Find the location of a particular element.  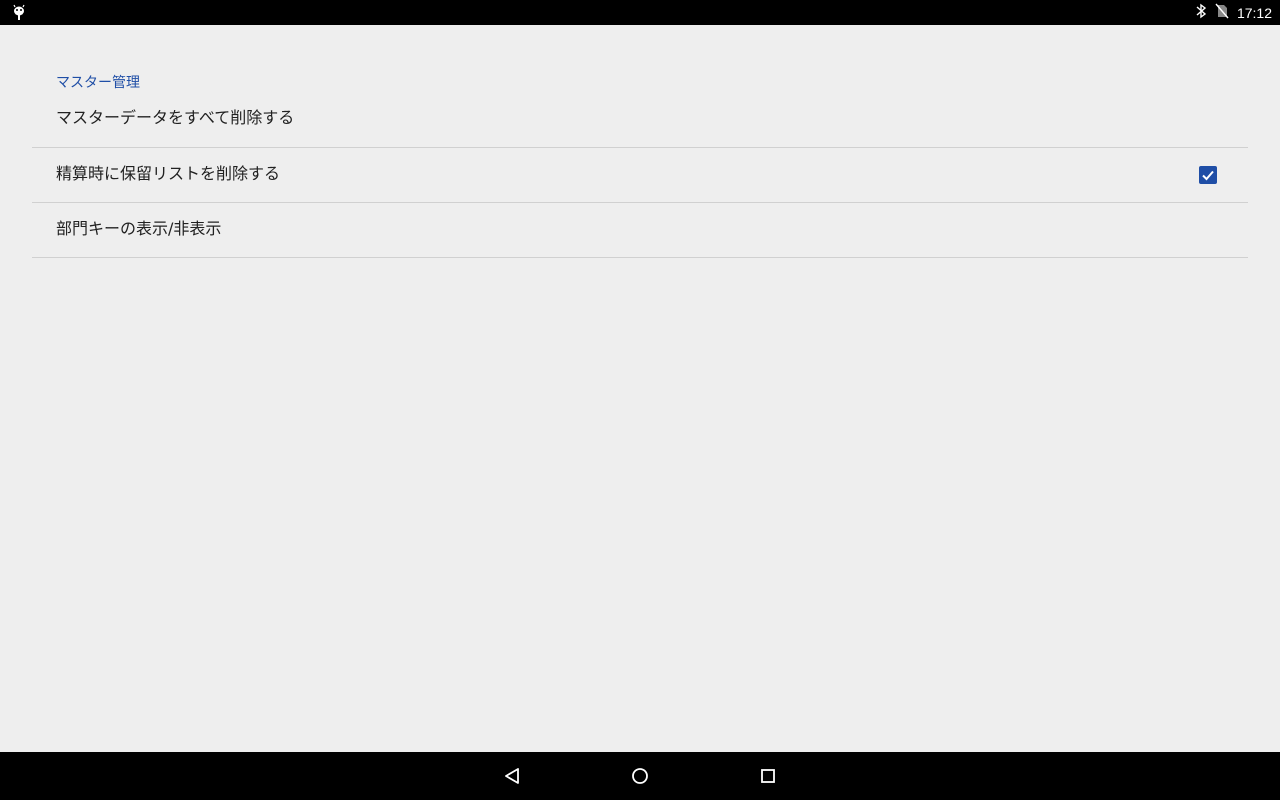

pref-delete-all-master-data: マスターデータをすべて削除する is located at coordinates (640, 124).